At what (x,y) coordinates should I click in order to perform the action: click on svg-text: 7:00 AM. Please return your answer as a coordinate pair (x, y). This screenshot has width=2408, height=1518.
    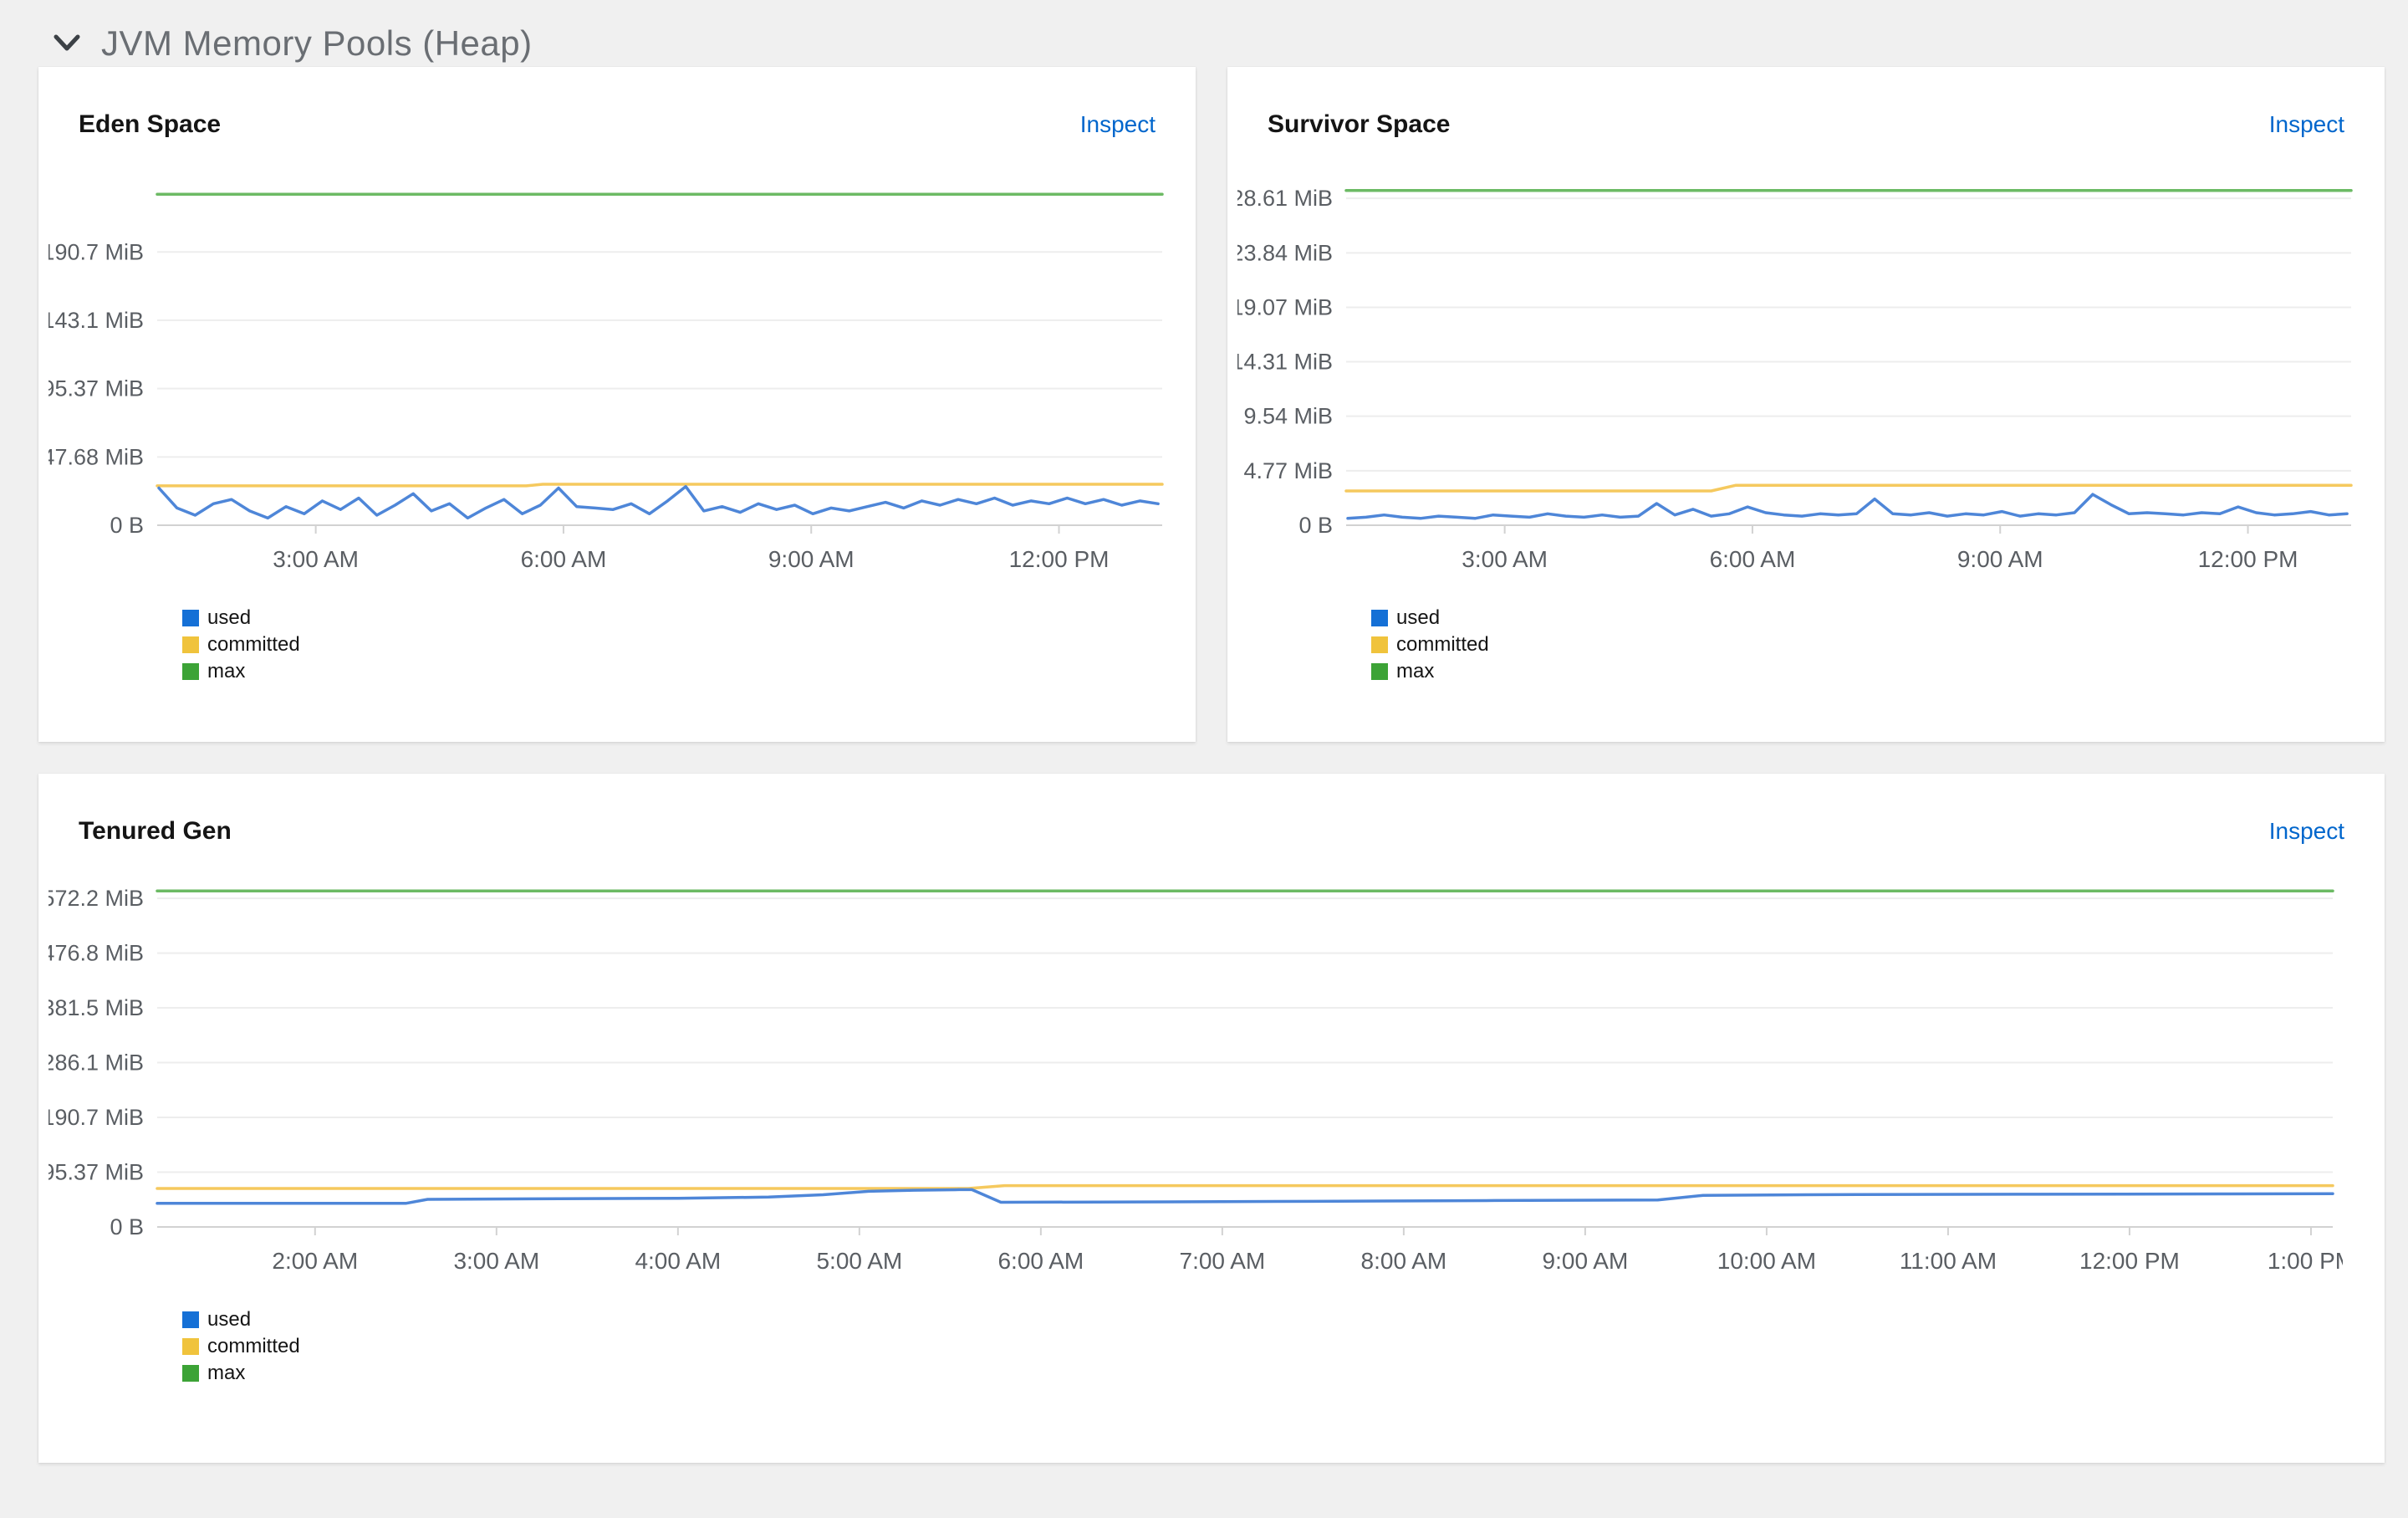
    Looking at the image, I should click on (1223, 1261).